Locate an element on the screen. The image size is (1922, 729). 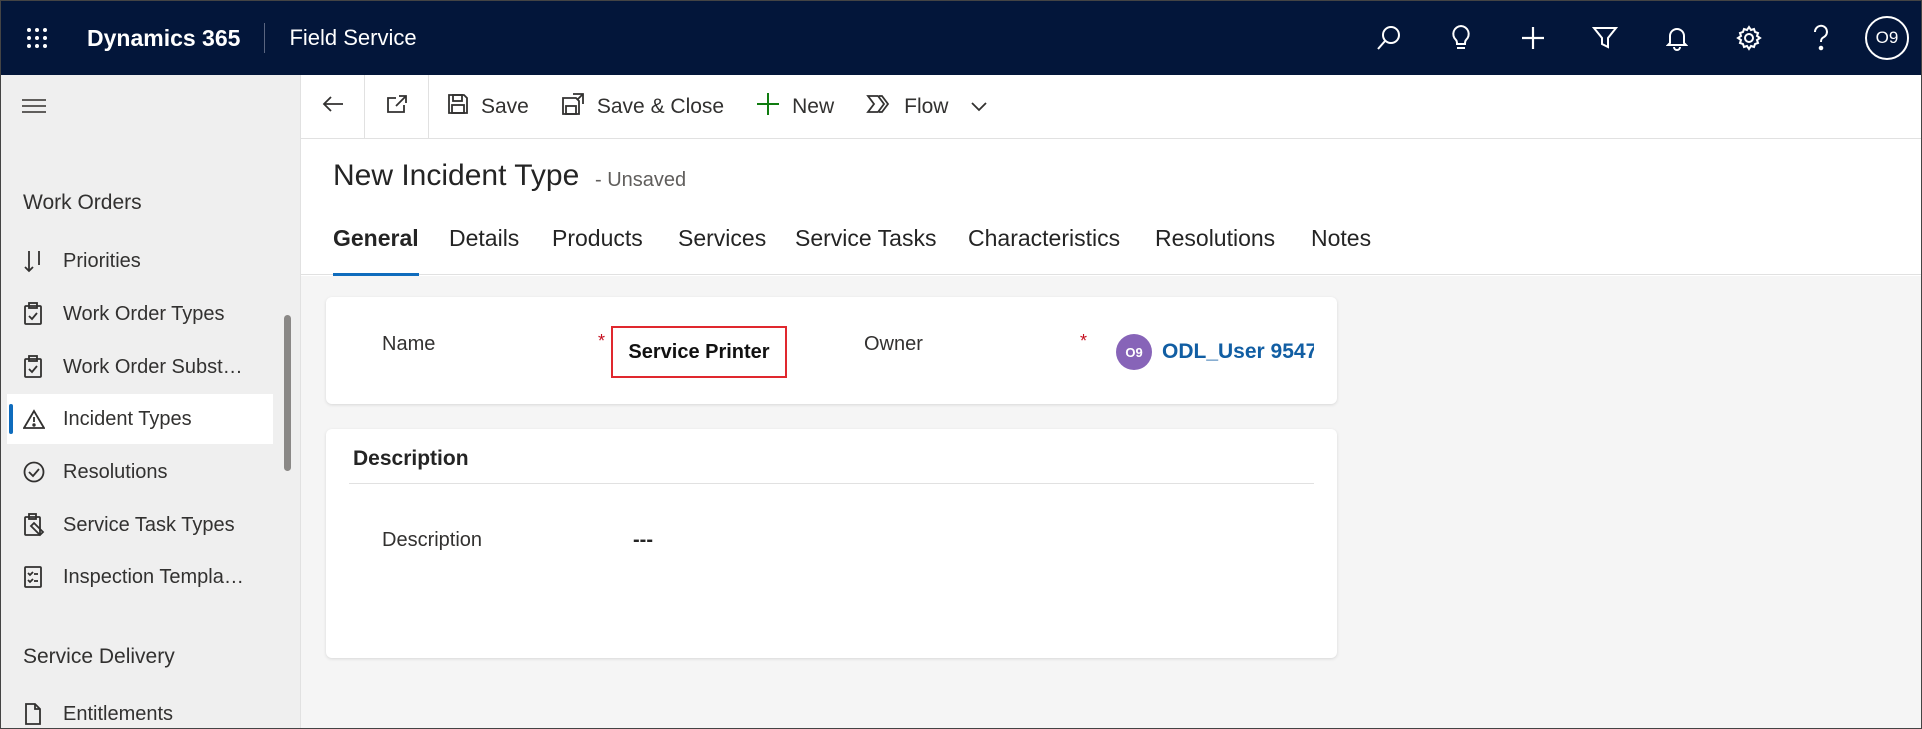
search-icon is located at coordinates (1389, 38).